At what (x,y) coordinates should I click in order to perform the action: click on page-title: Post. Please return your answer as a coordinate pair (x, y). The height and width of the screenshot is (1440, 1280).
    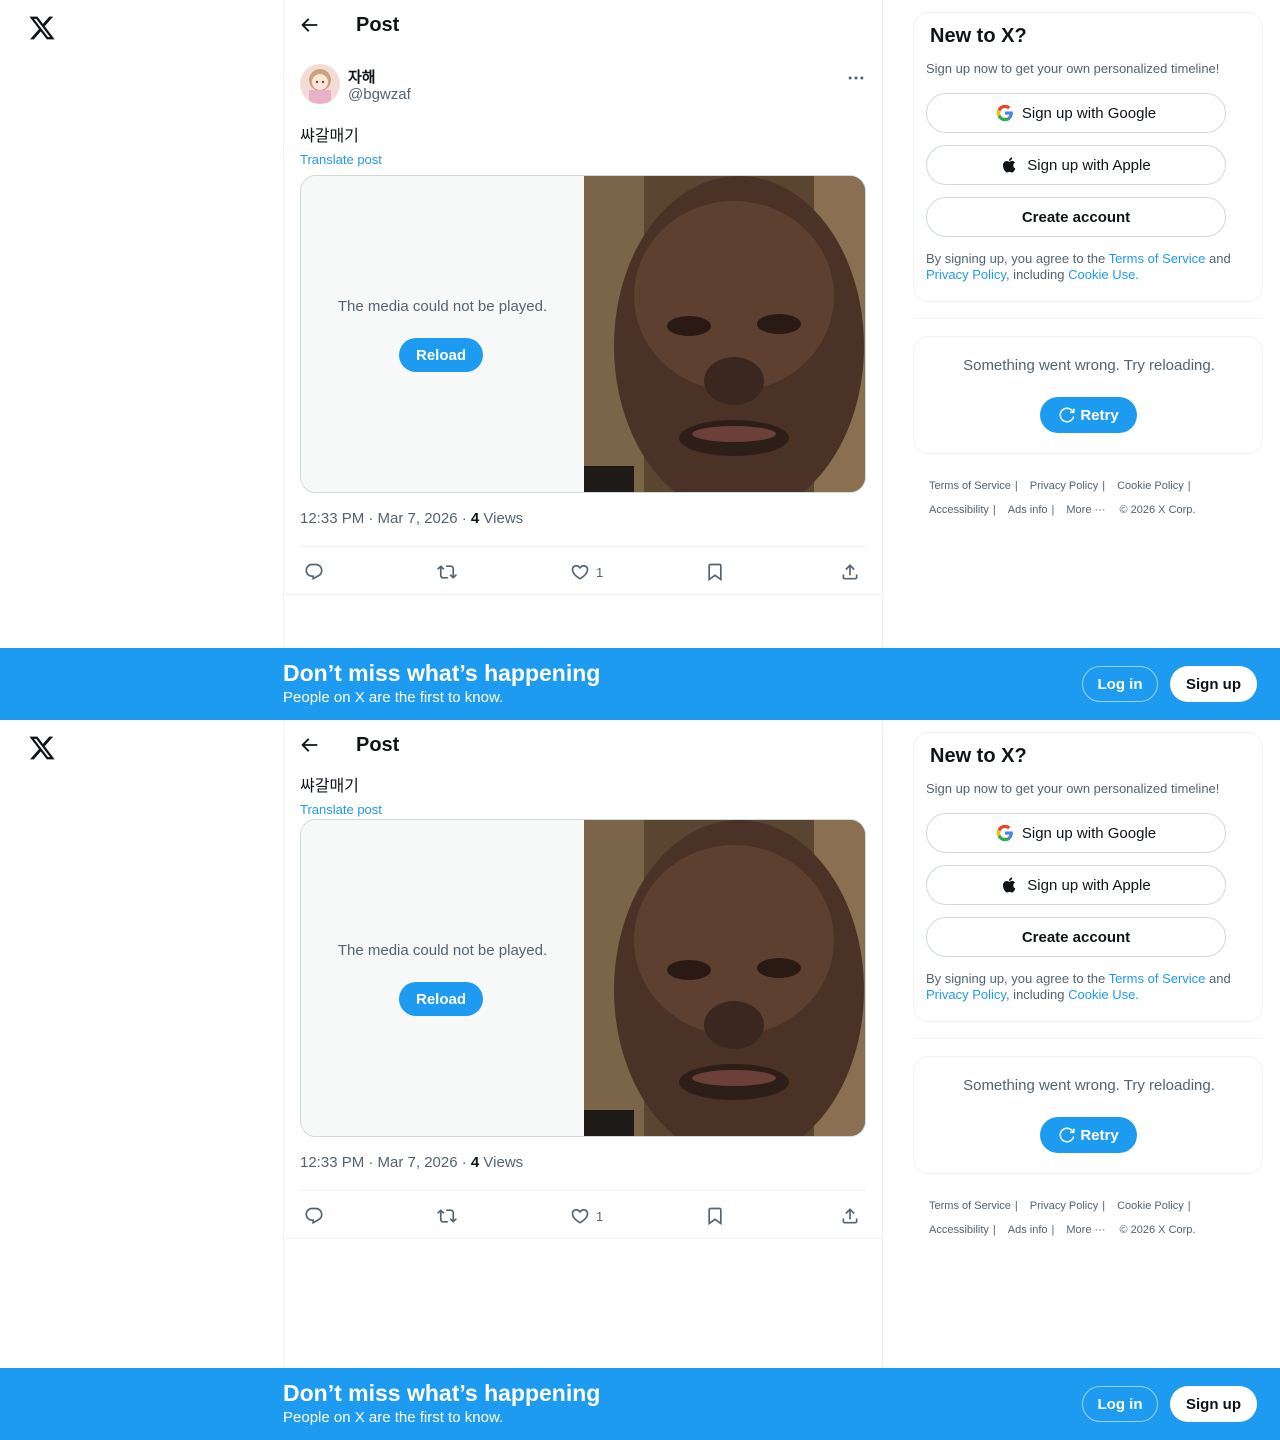
    Looking at the image, I should click on (378, 745).